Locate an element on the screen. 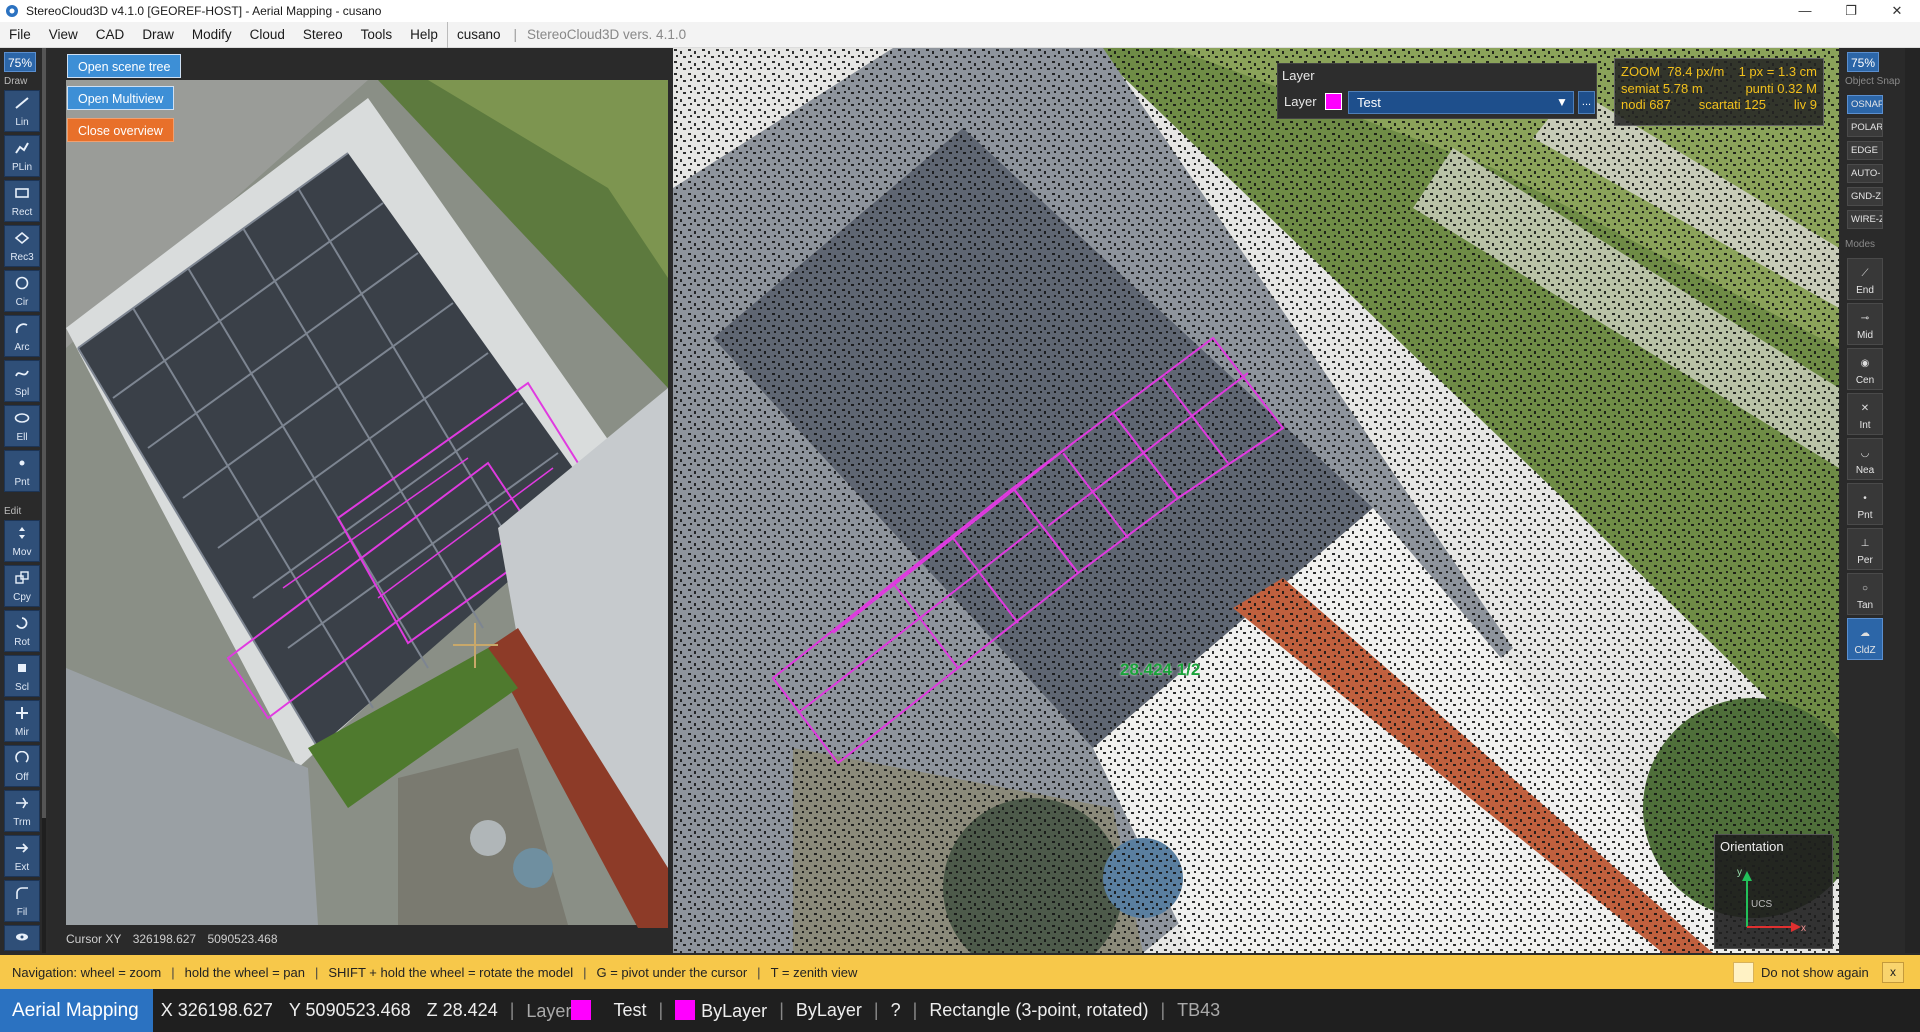 The width and height of the screenshot is (1920, 1032). polar-toggle: POLAR is located at coordinates (1865, 127).